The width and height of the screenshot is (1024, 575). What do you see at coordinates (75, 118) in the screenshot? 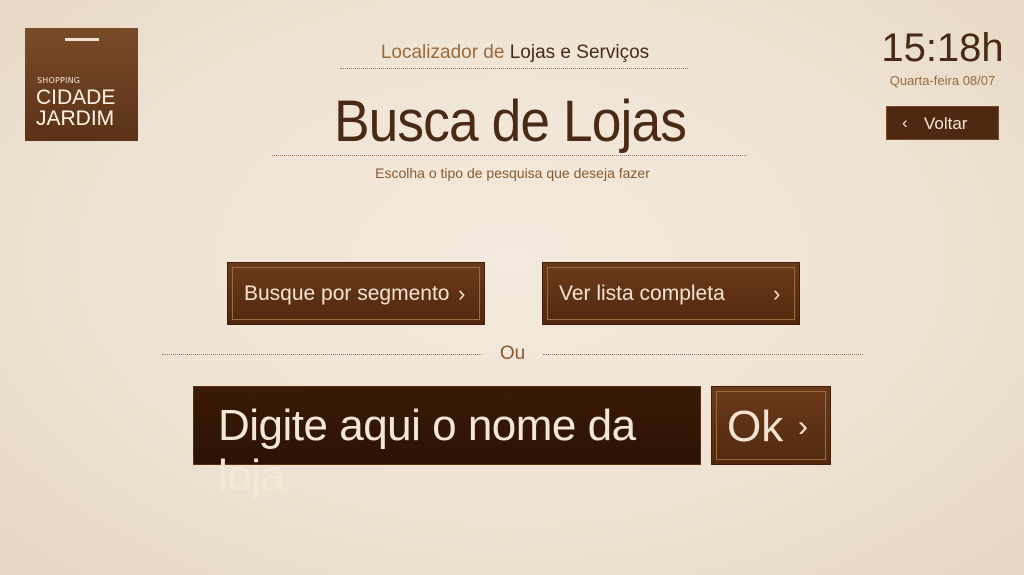
I see `logo-line-2: JARDIM` at bounding box center [75, 118].